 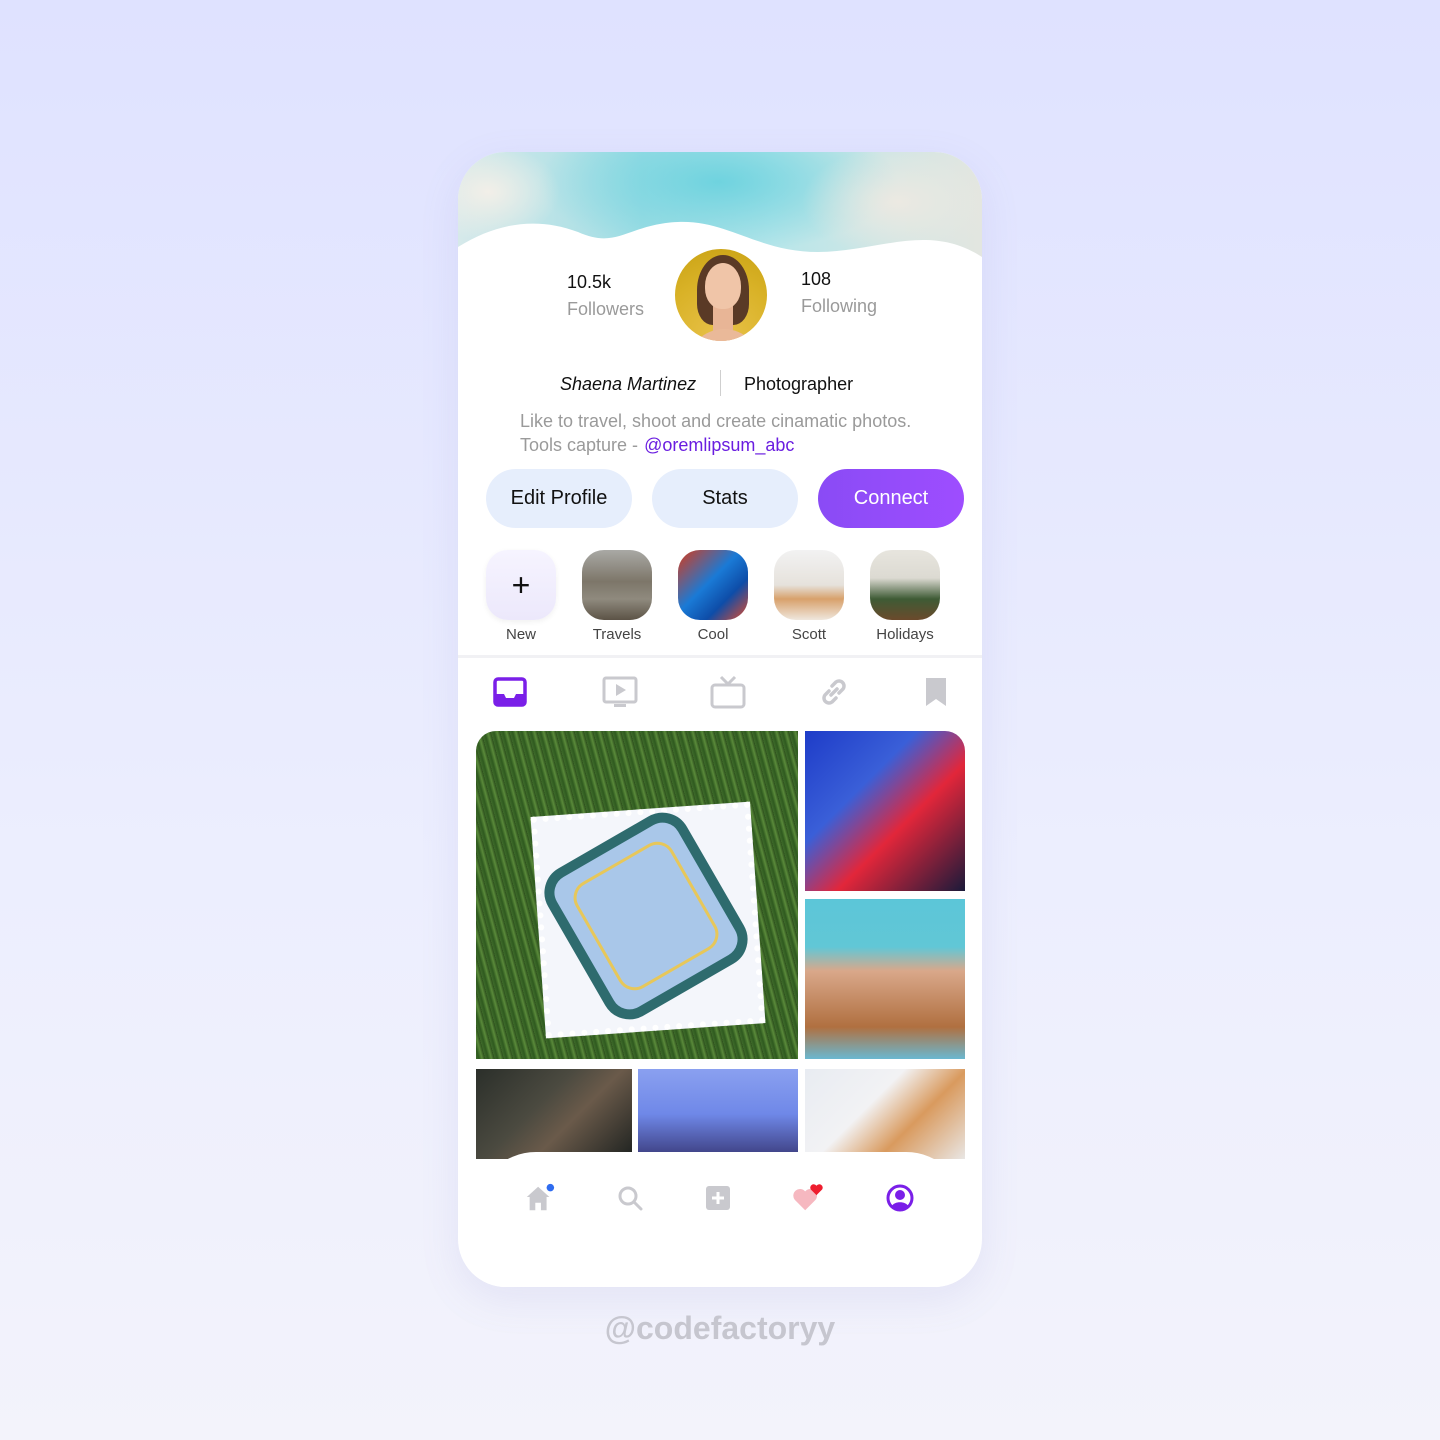 I want to click on bookmark-icon, so click(x=936, y=692).